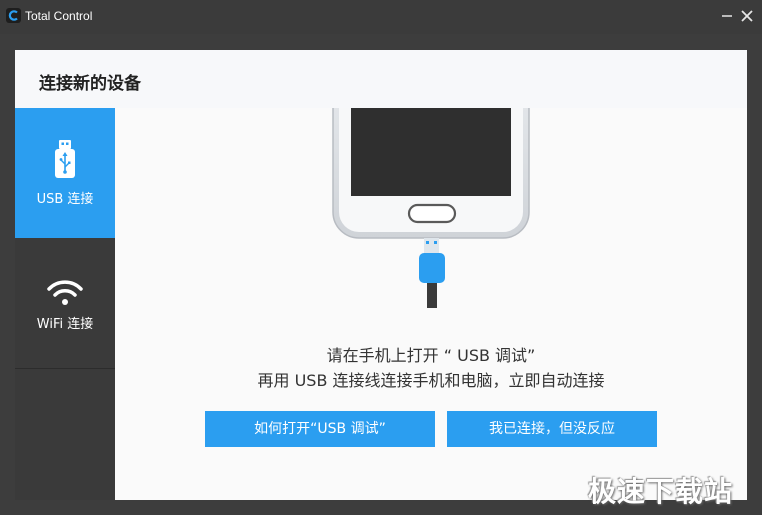 This screenshot has height=515, width=762. Describe the element at coordinates (432, 210) in the screenshot. I see `phone-usb-illustration` at that location.